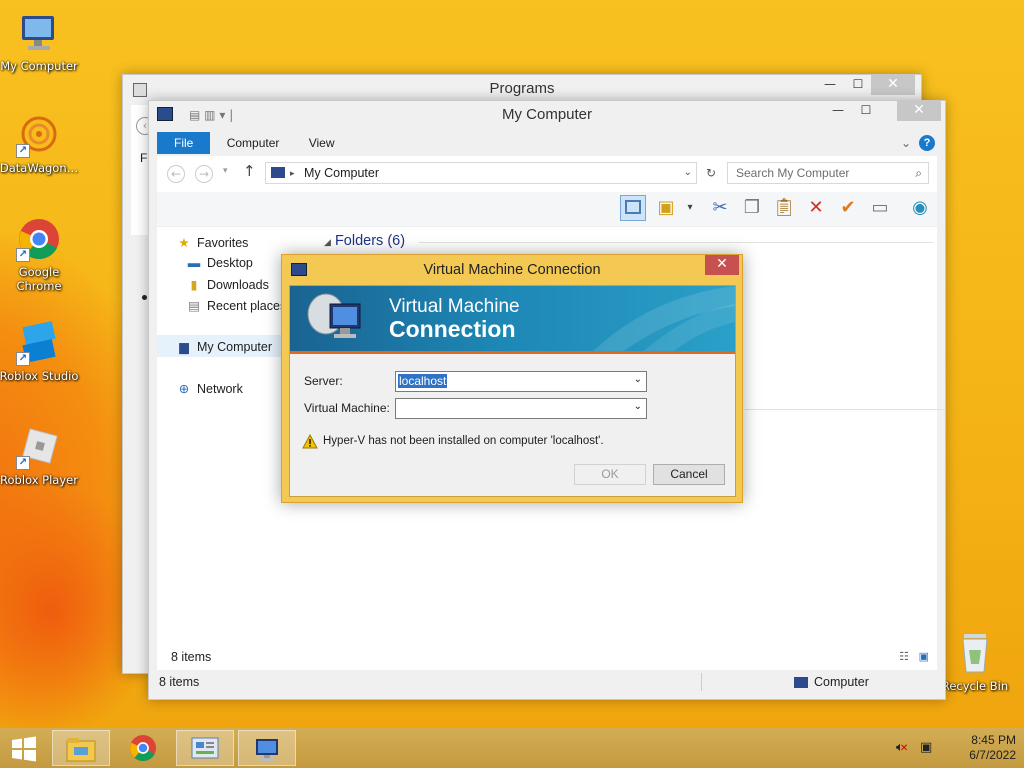  Describe the element at coordinates (184, 243) in the screenshot. I see `star-icon: ★` at that location.